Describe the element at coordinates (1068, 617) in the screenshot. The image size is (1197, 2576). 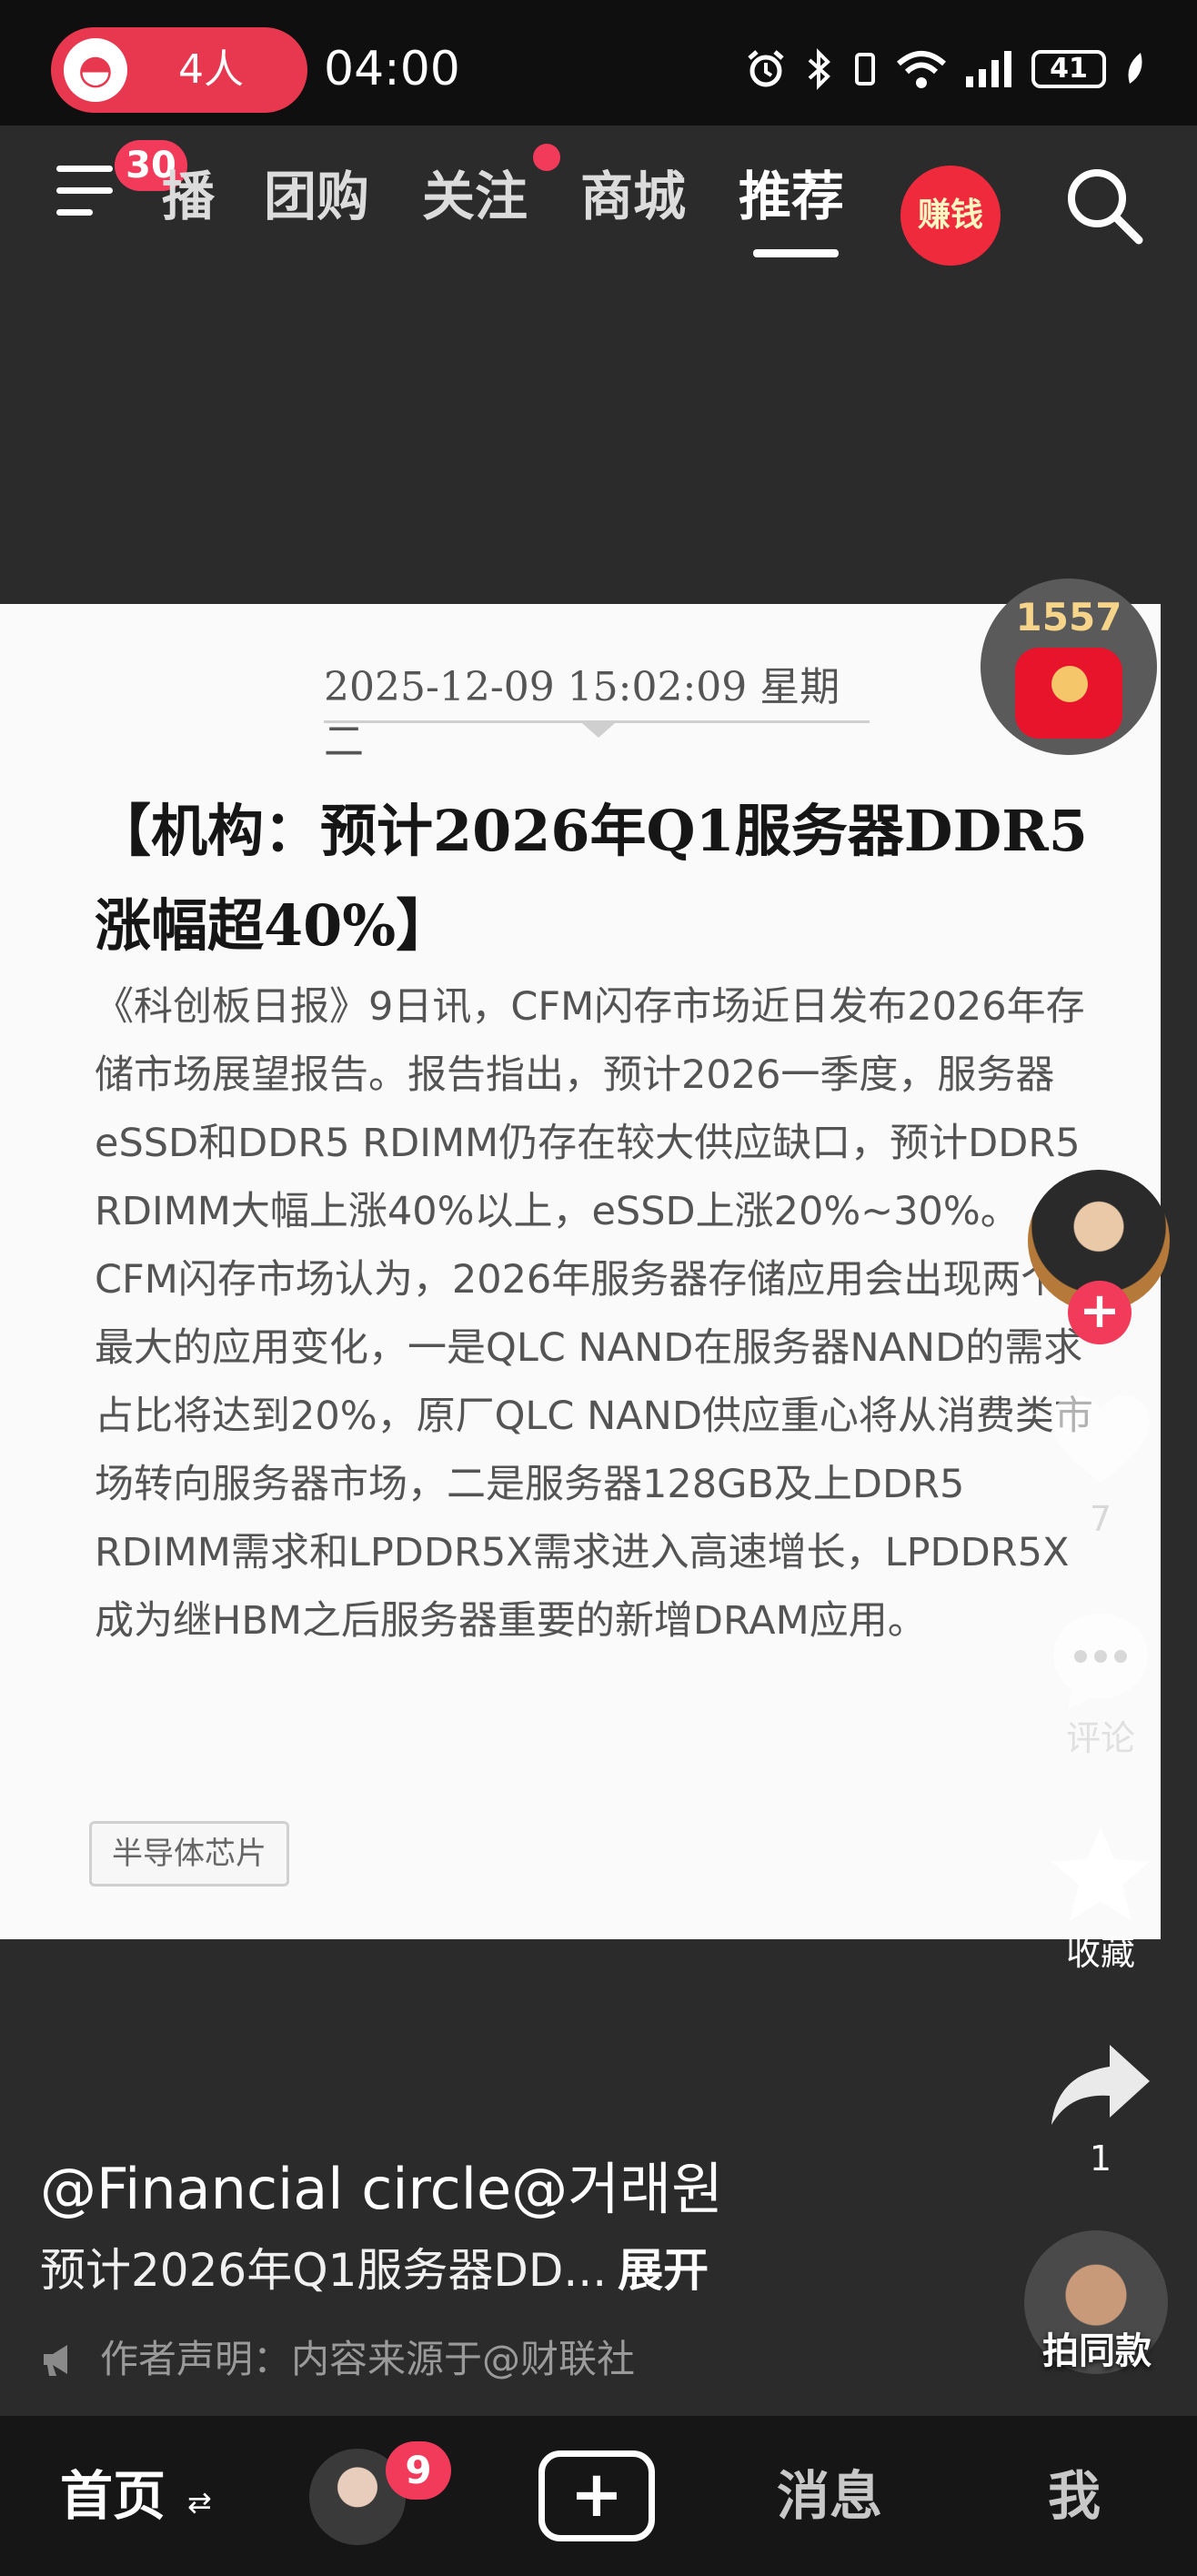
I see `red-packet-count: 1557` at that location.